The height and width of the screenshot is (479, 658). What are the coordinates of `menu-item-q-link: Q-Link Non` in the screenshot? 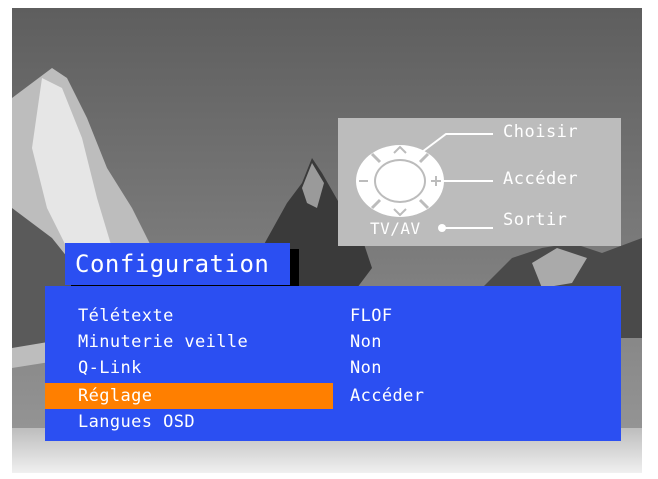 It's located at (333, 368).